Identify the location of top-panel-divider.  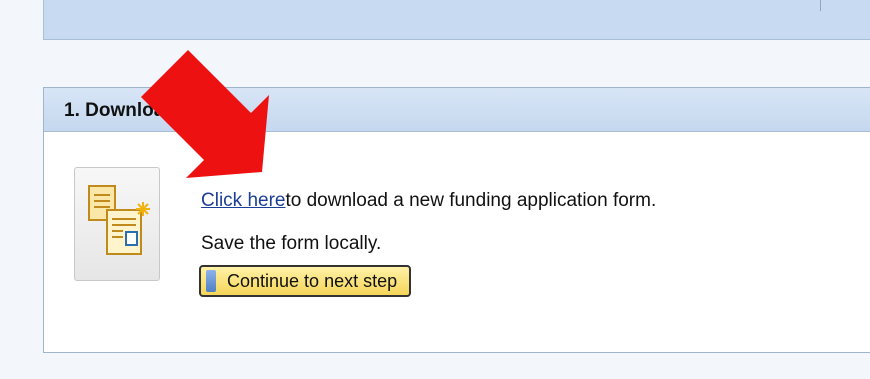
(820, 5).